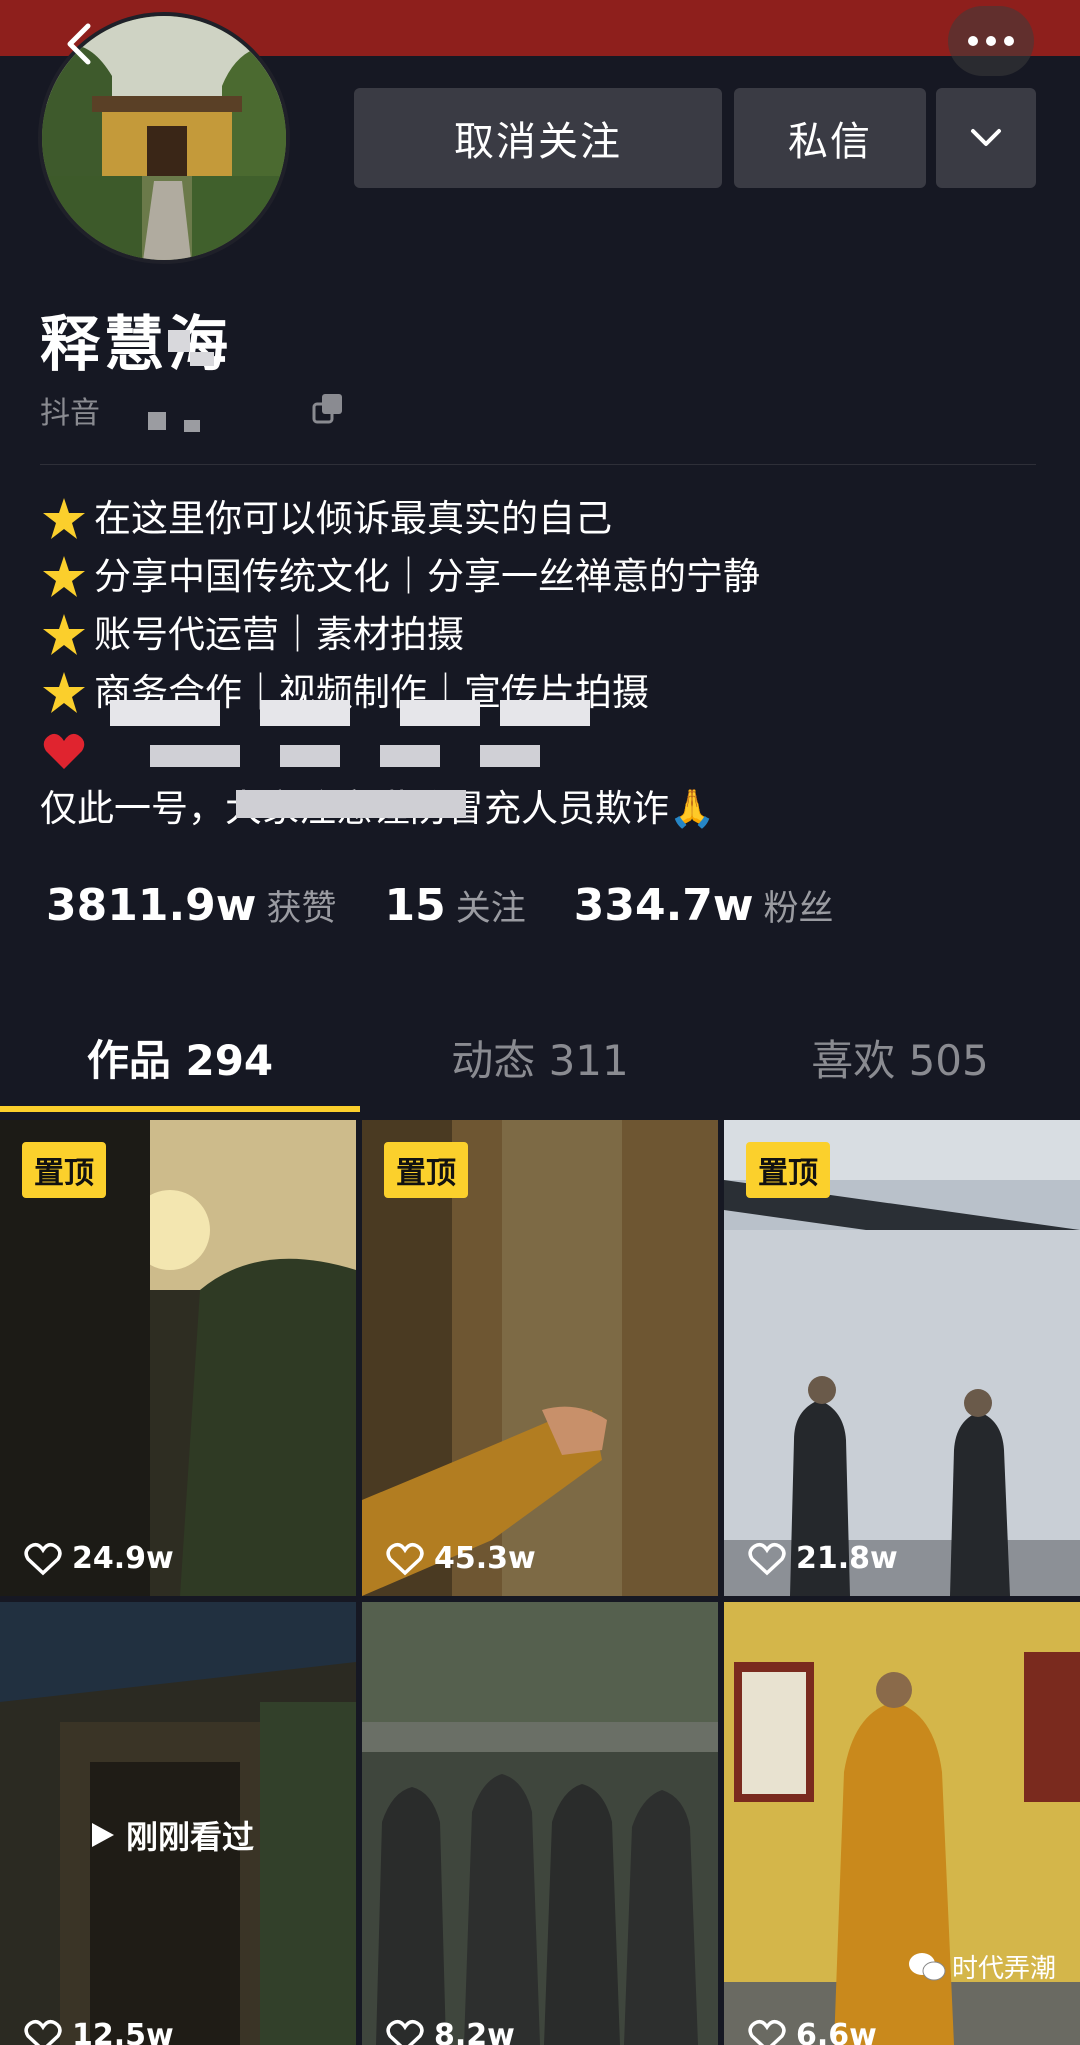 This screenshot has height=2045, width=1080. What do you see at coordinates (485, 1558) in the screenshot?
I see `like-count-text: 45.3w` at bounding box center [485, 1558].